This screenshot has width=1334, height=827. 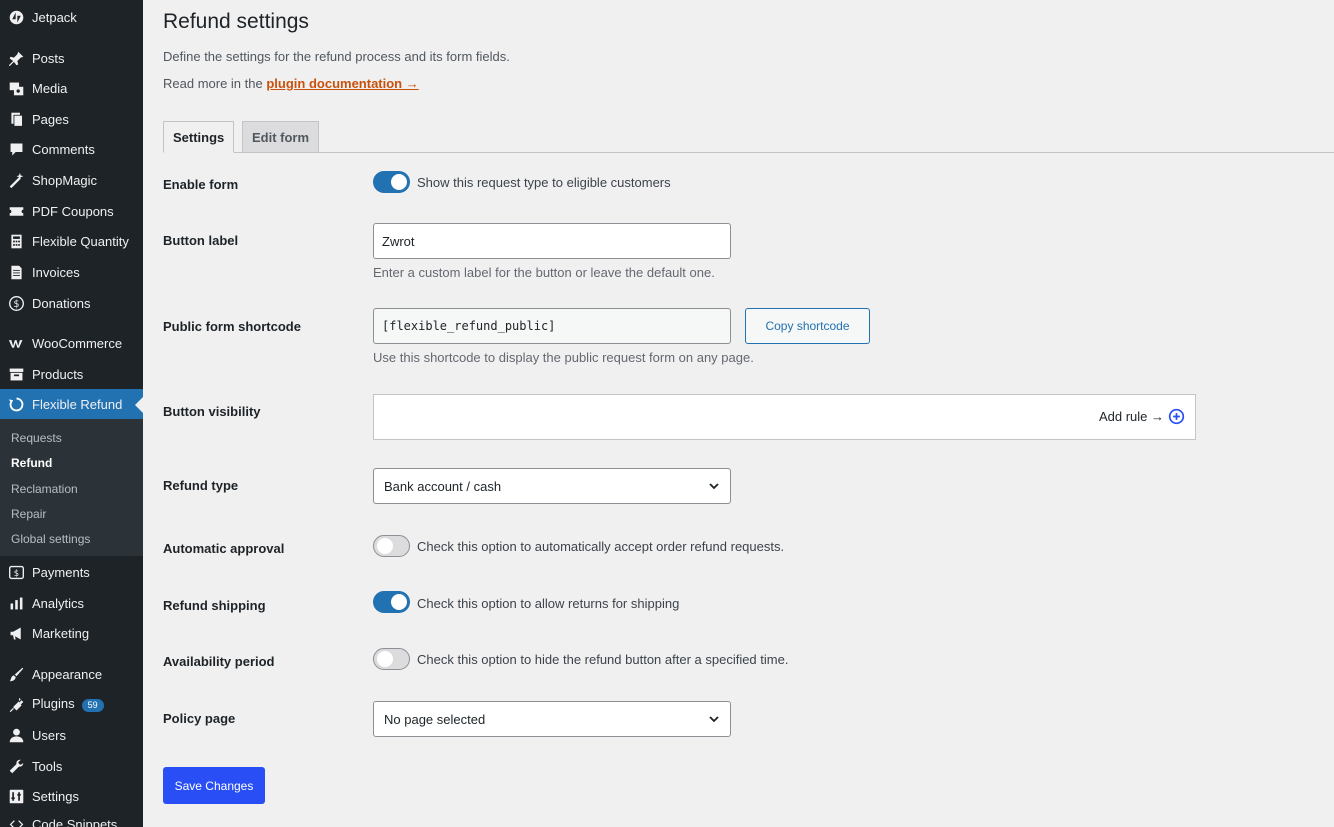 What do you see at coordinates (16, 58) in the screenshot?
I see `pin-icon` at bounding box center [16, 58].